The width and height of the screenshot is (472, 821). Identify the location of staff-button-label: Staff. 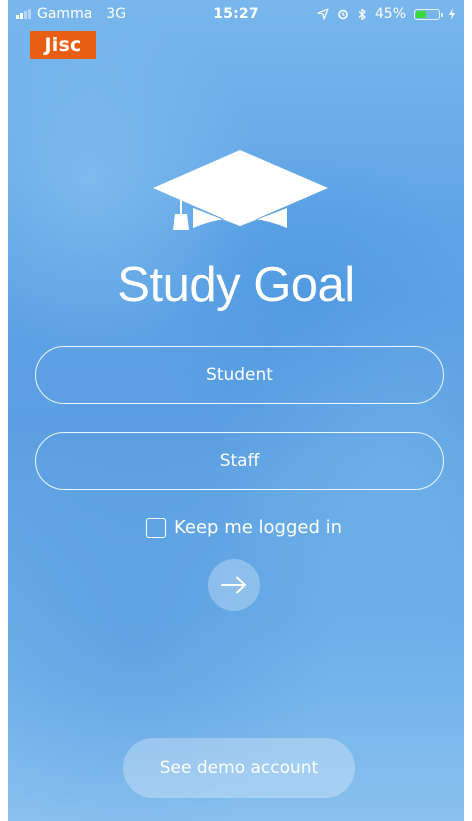
(239, 461).